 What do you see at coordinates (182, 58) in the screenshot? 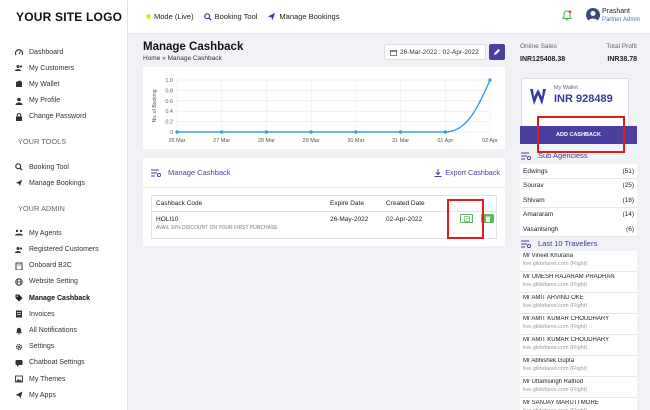
I see `breadcrumb: Home » Manage Cashback` at bounding box center [182, 58].